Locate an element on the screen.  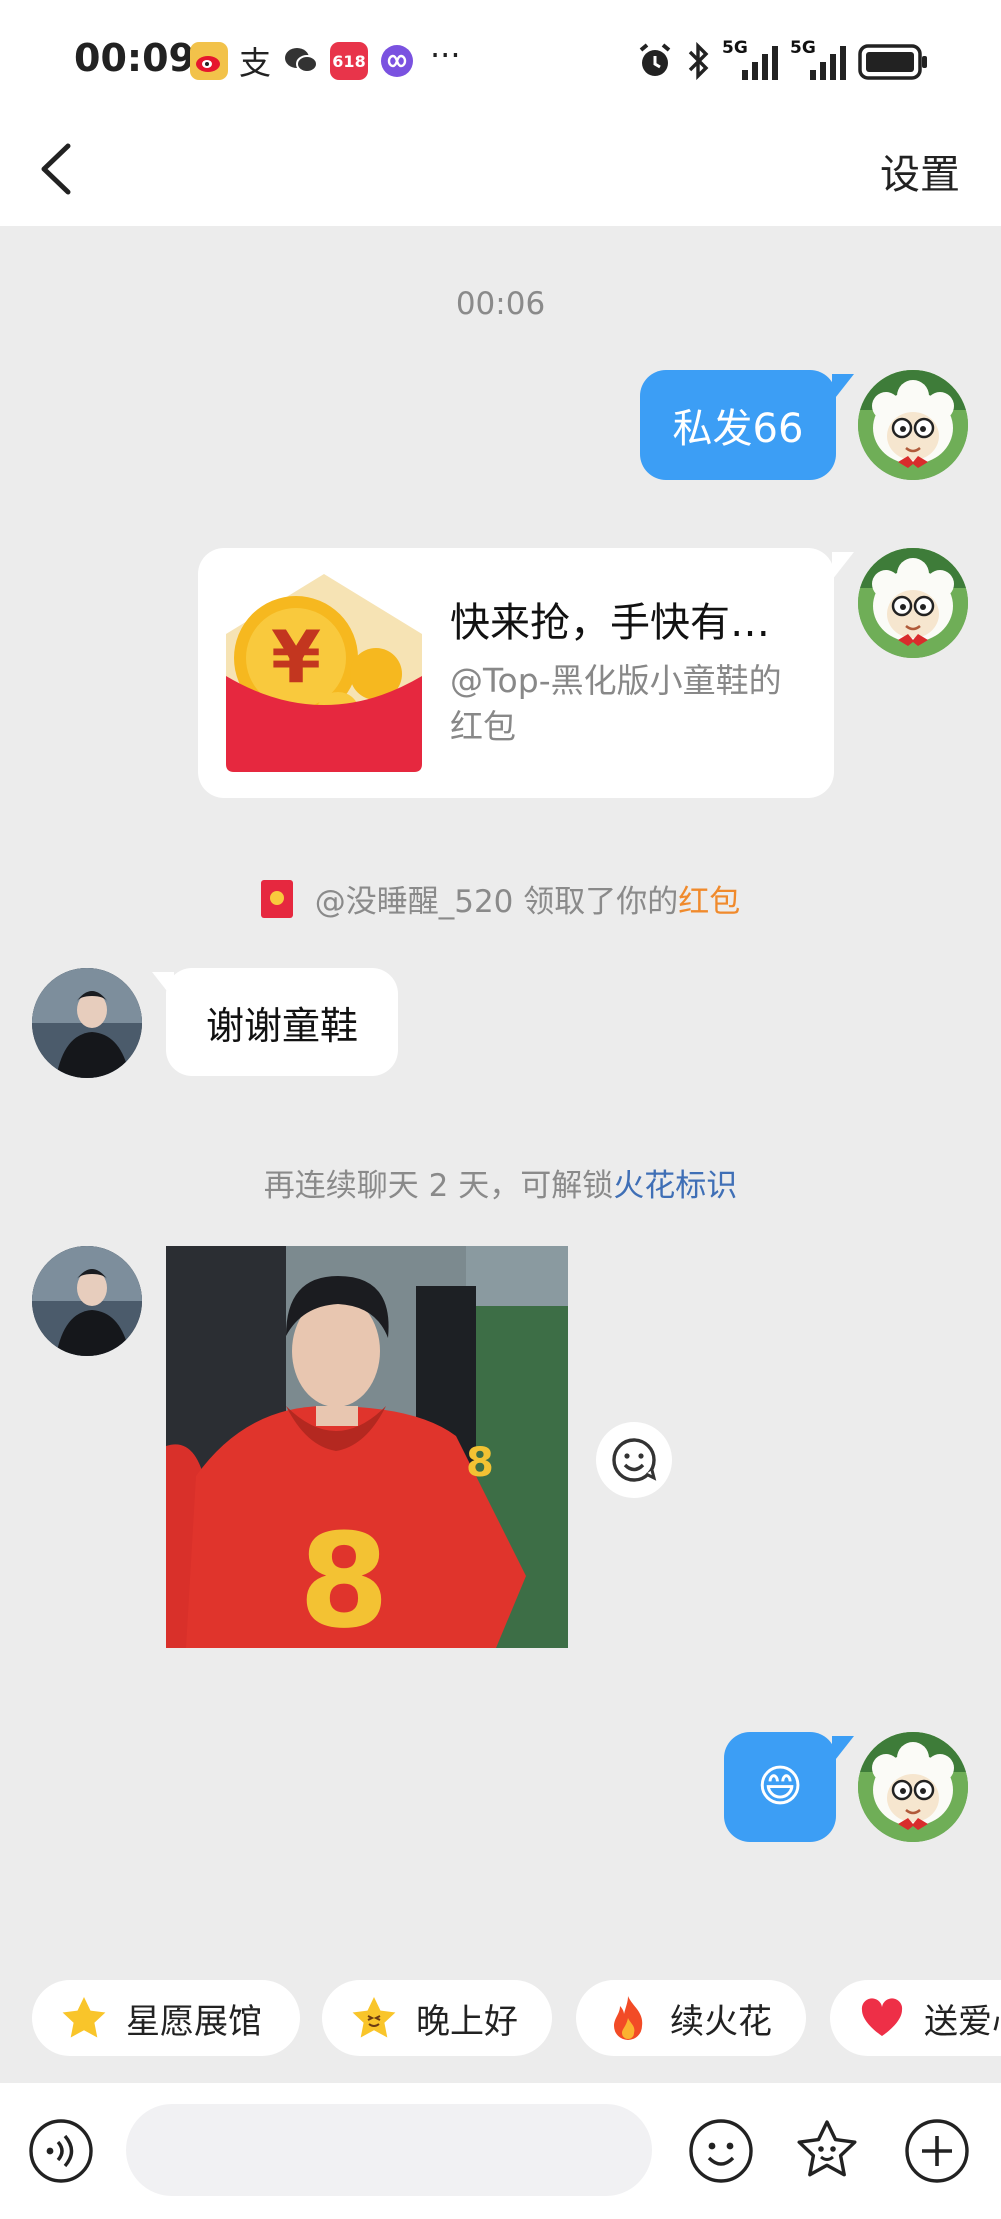
wechat-icon is located at coordinates (301, 61).